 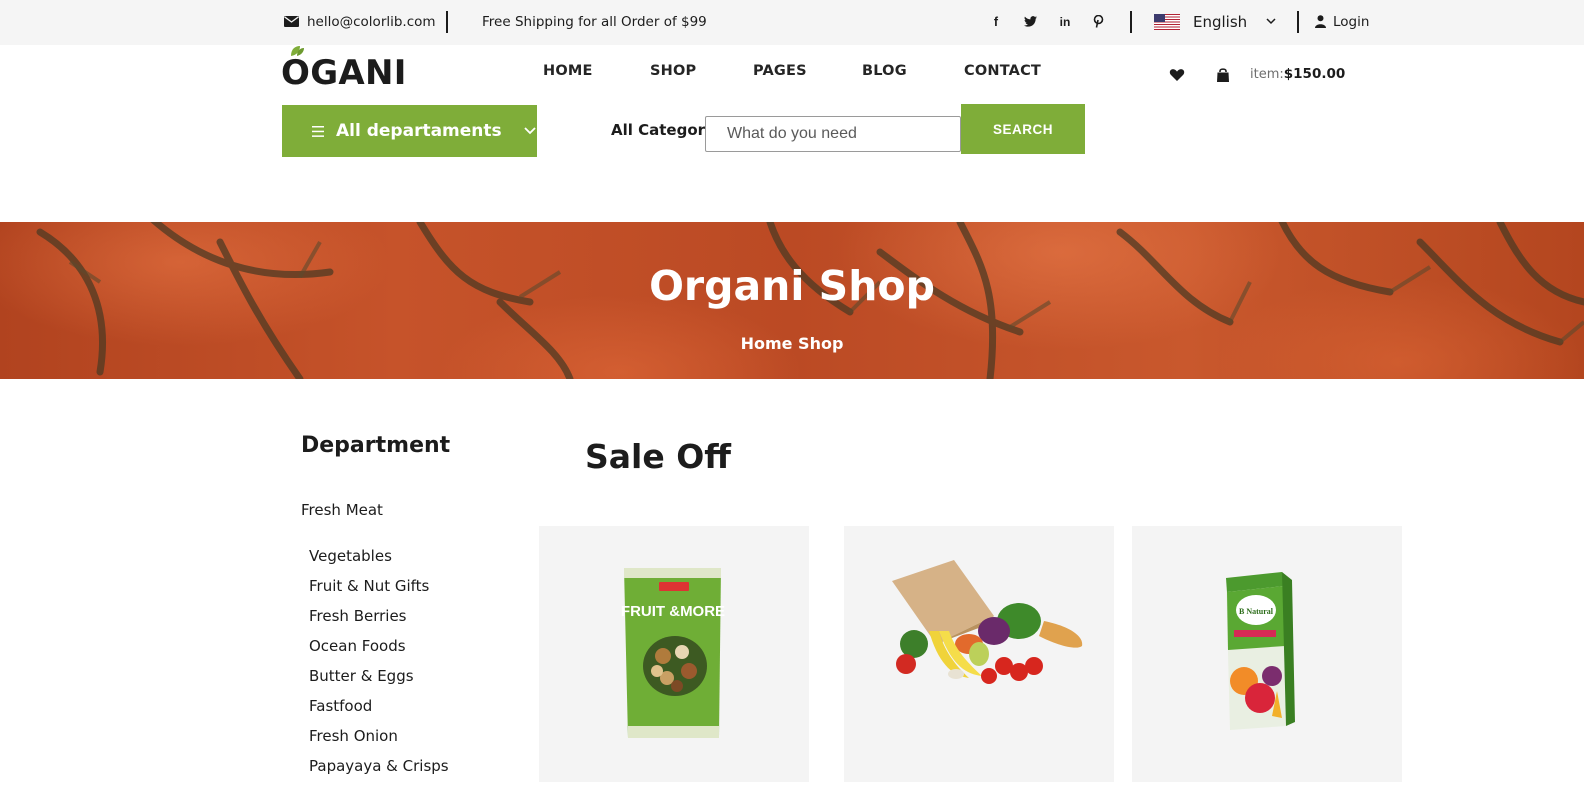 I want to click on sidebar-item-fresh-onion: Fresh Onion, so click(x=379, y=741).